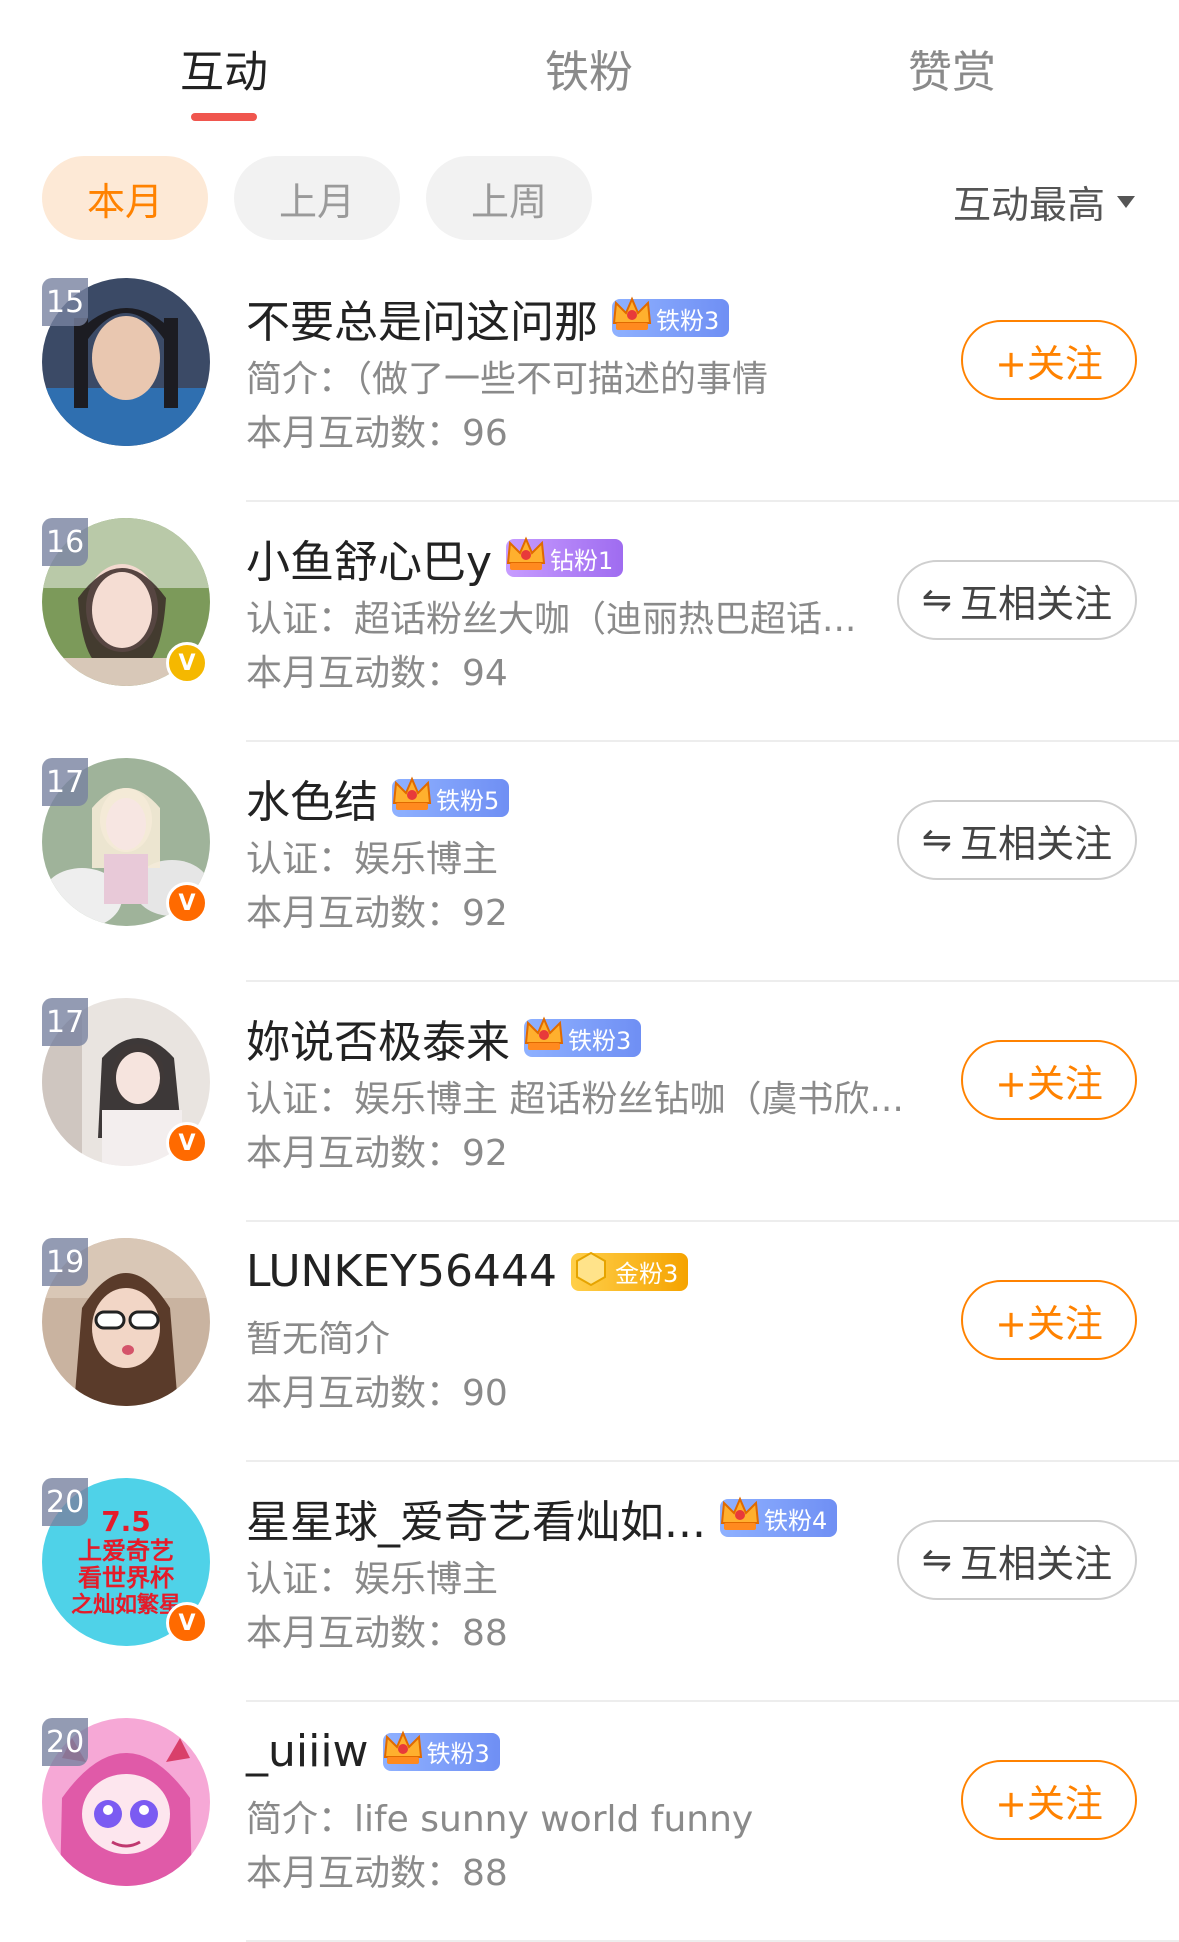 This screenshot has width=1179, height=1942. What do you see at coordinates (65, 542) in the screenshot?
I see `rank-badge: 16` at bounding box center [65, 542].